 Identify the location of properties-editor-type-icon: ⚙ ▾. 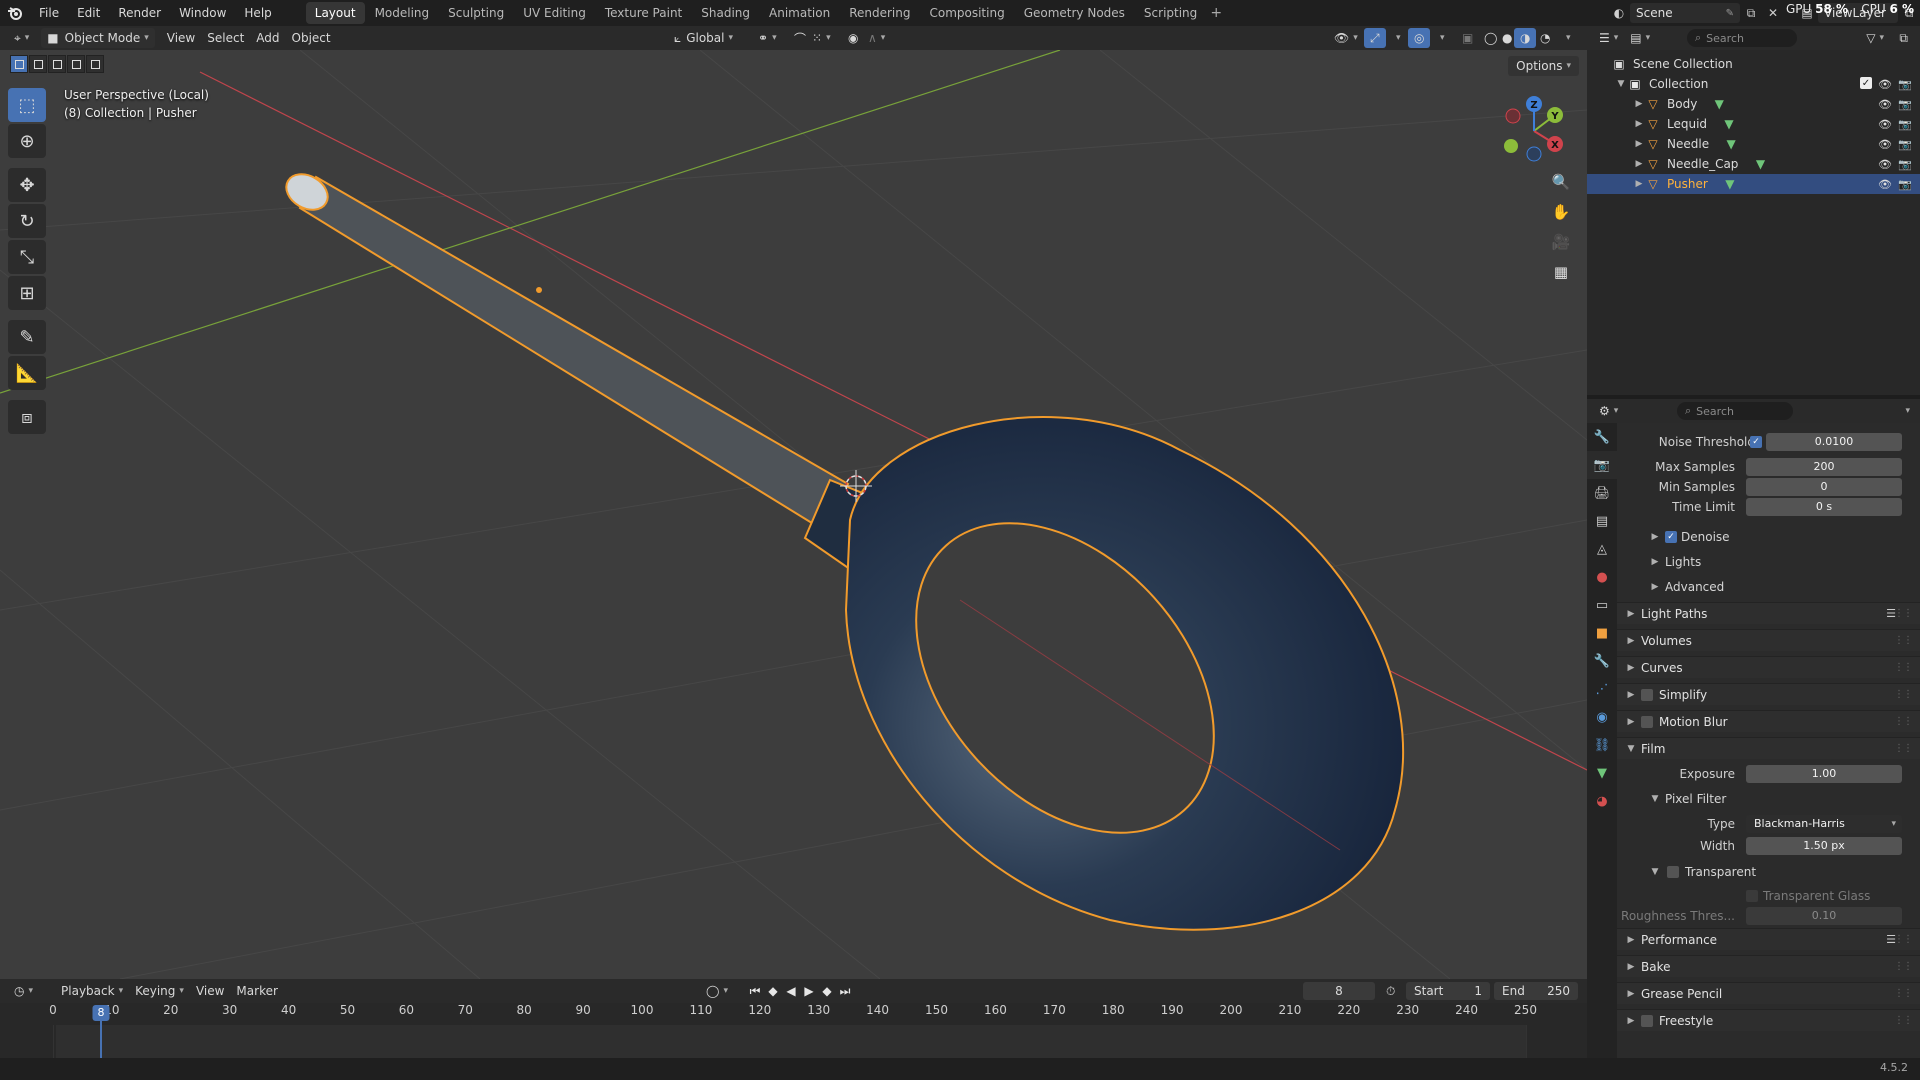
(1608, 411).